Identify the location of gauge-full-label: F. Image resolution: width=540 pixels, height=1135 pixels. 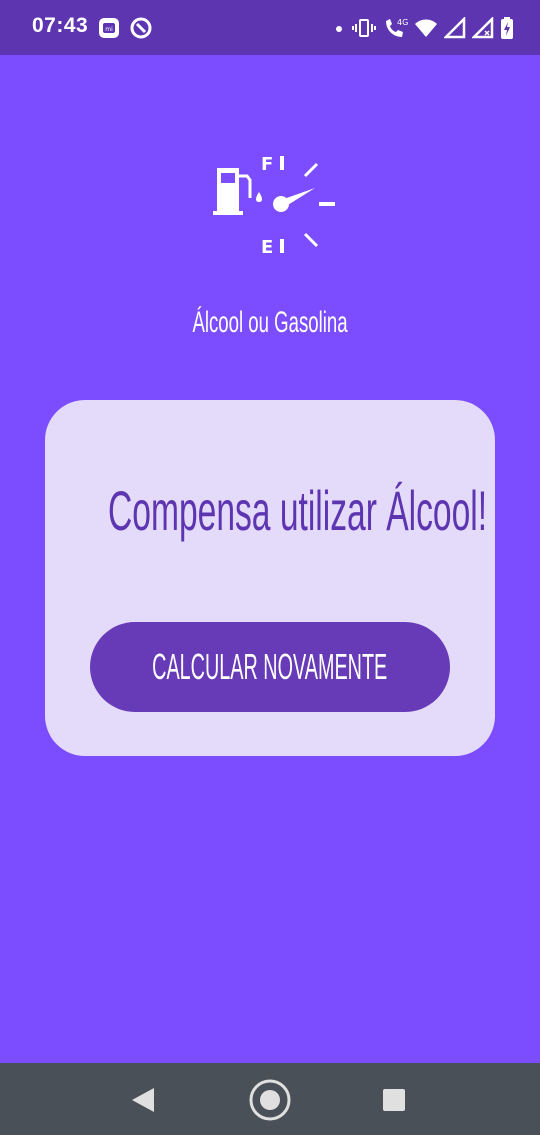
(267, 164).